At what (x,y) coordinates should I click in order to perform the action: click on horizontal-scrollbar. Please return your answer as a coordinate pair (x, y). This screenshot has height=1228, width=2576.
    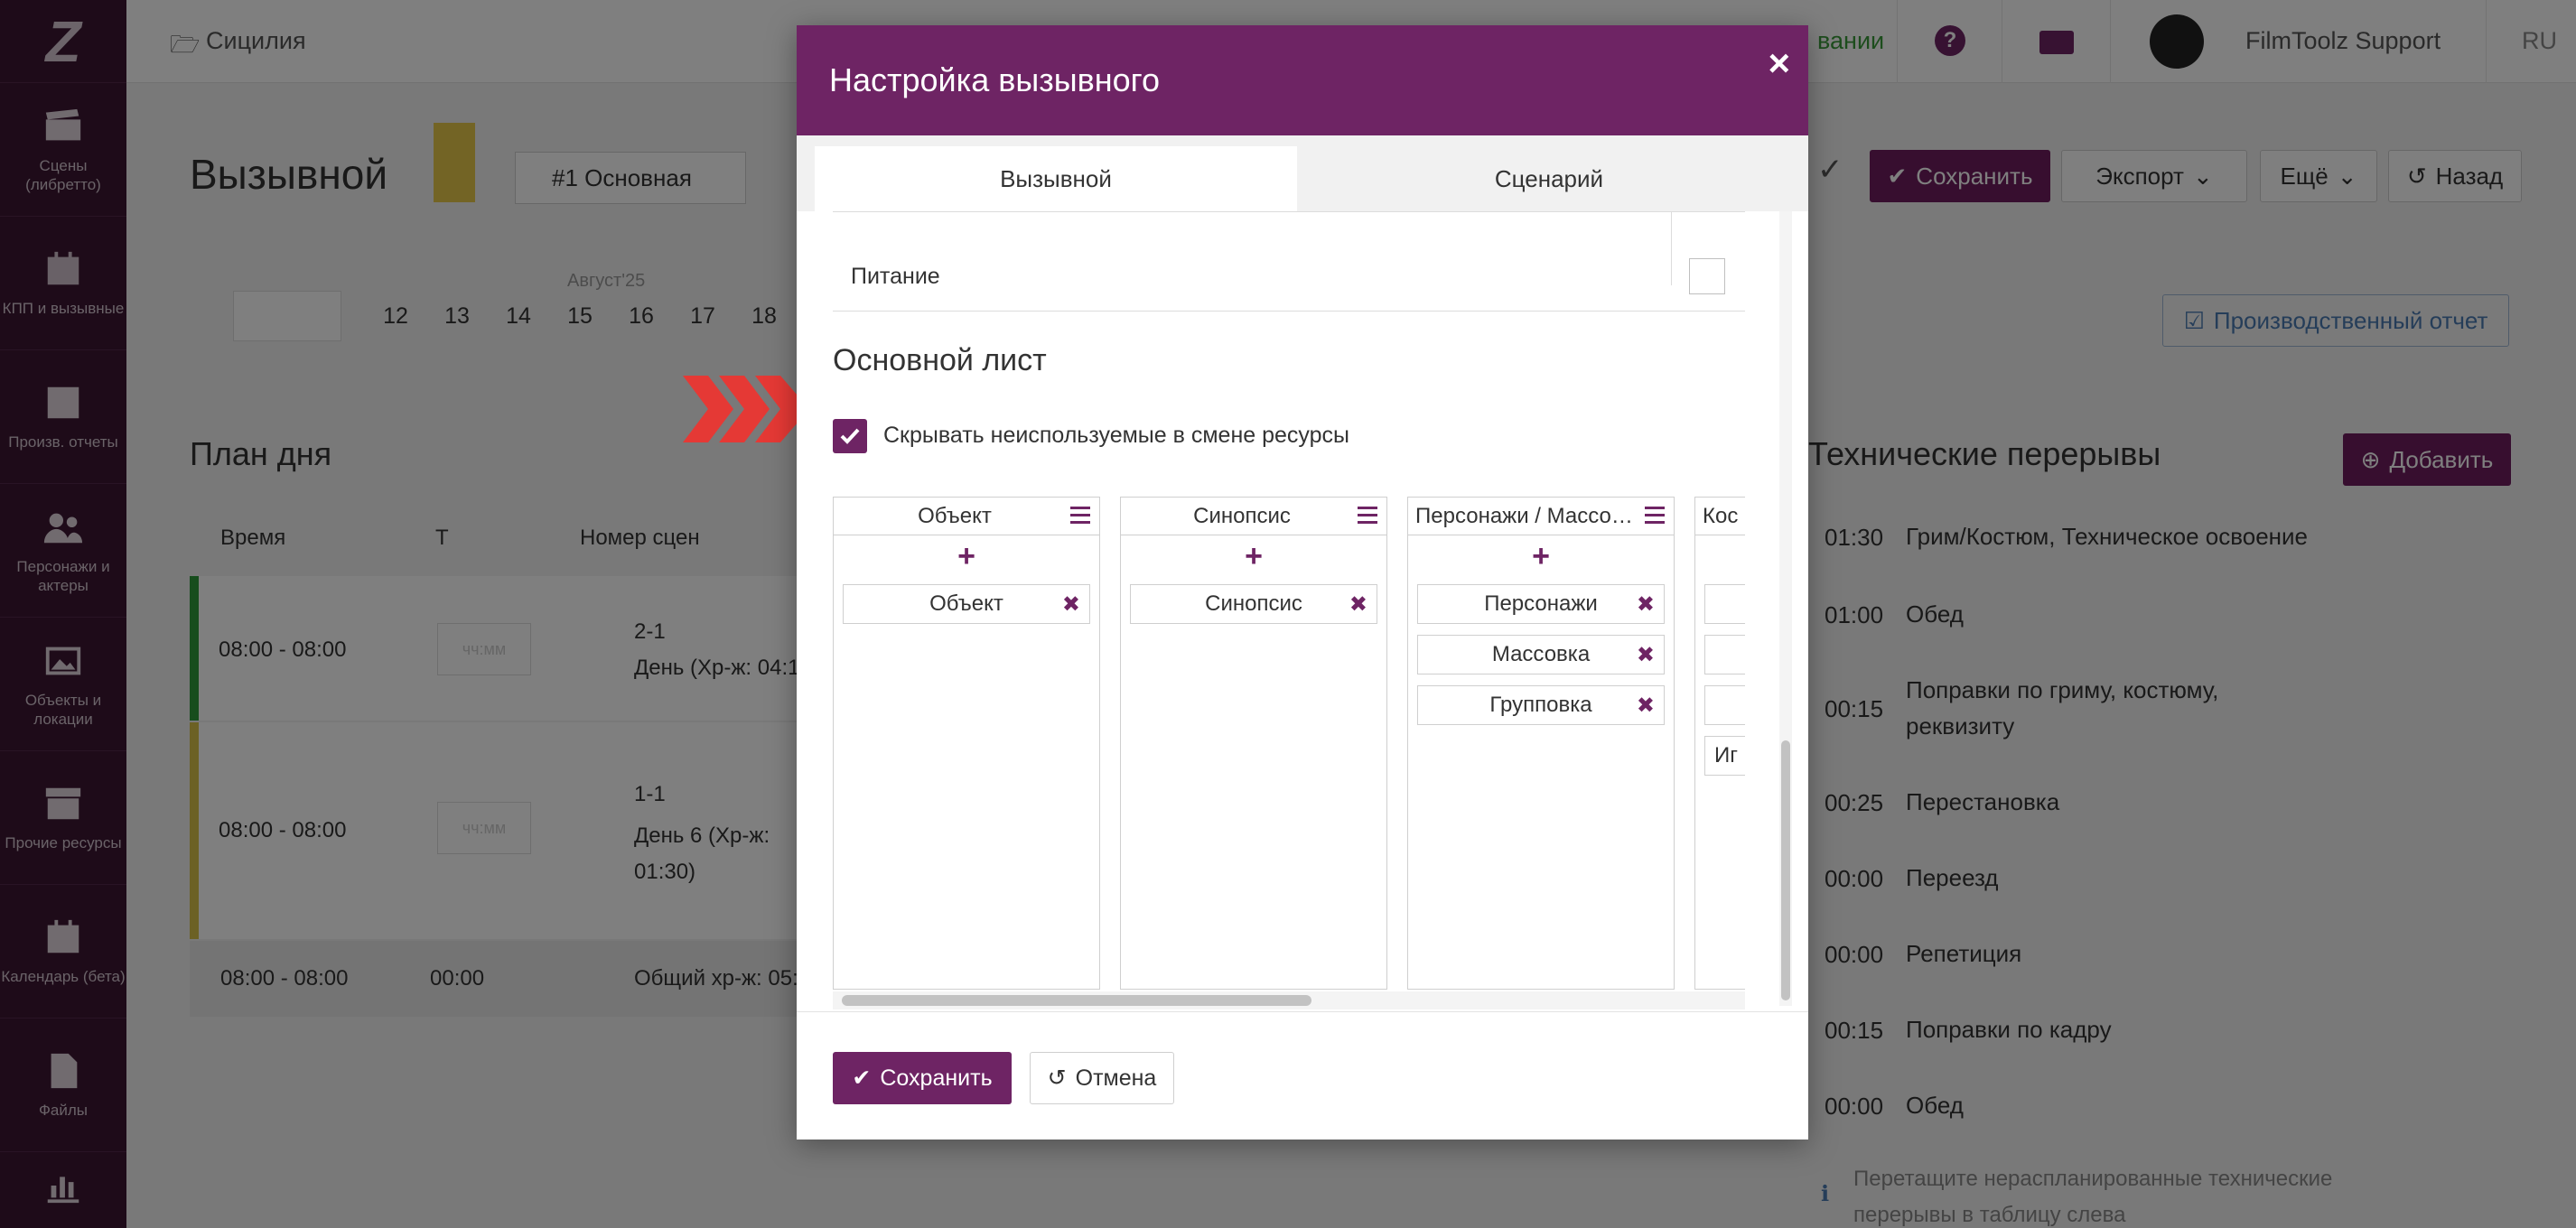
    Looking at the image, I should click on (1289, 1000).